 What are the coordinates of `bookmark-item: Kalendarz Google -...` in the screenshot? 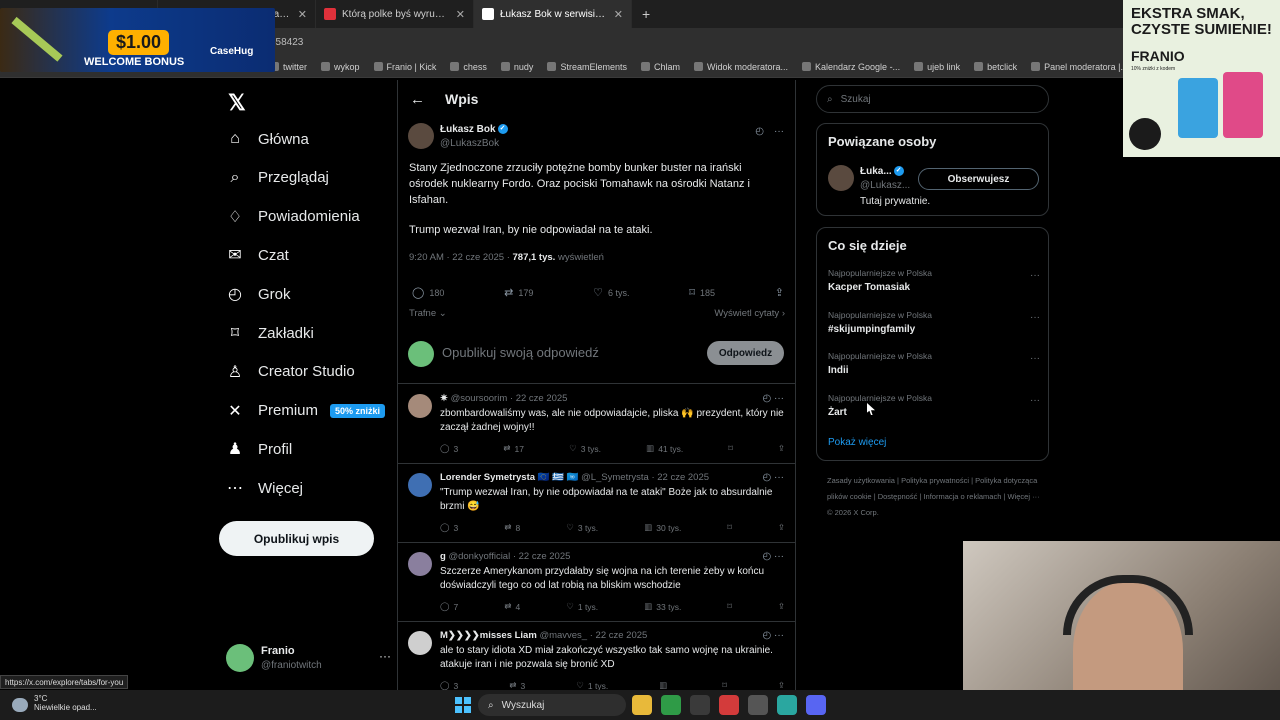 It's located at (851, 67).